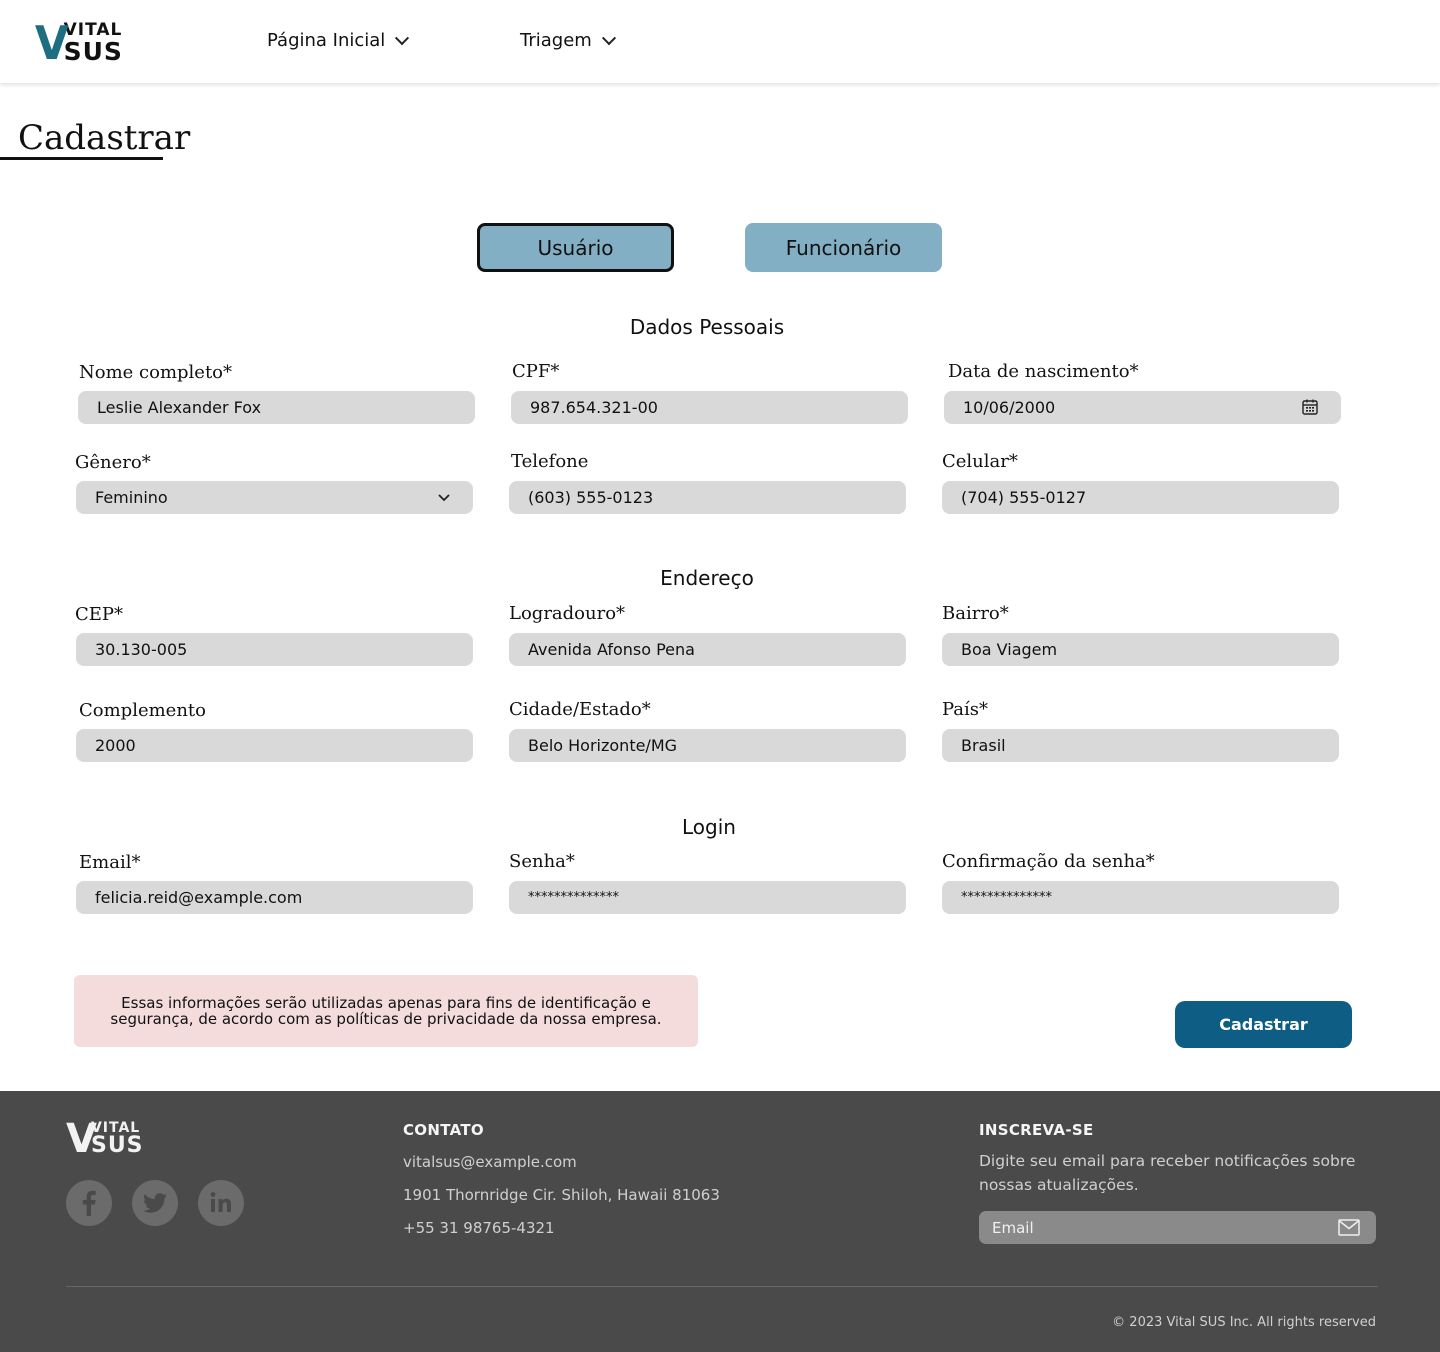 The height and width of the screenshot is (1352, 1440). What do you see at coordinates (542, 861) in the screenshot?
I see `label-senha: Senha*` at bounding box center [542, 861].